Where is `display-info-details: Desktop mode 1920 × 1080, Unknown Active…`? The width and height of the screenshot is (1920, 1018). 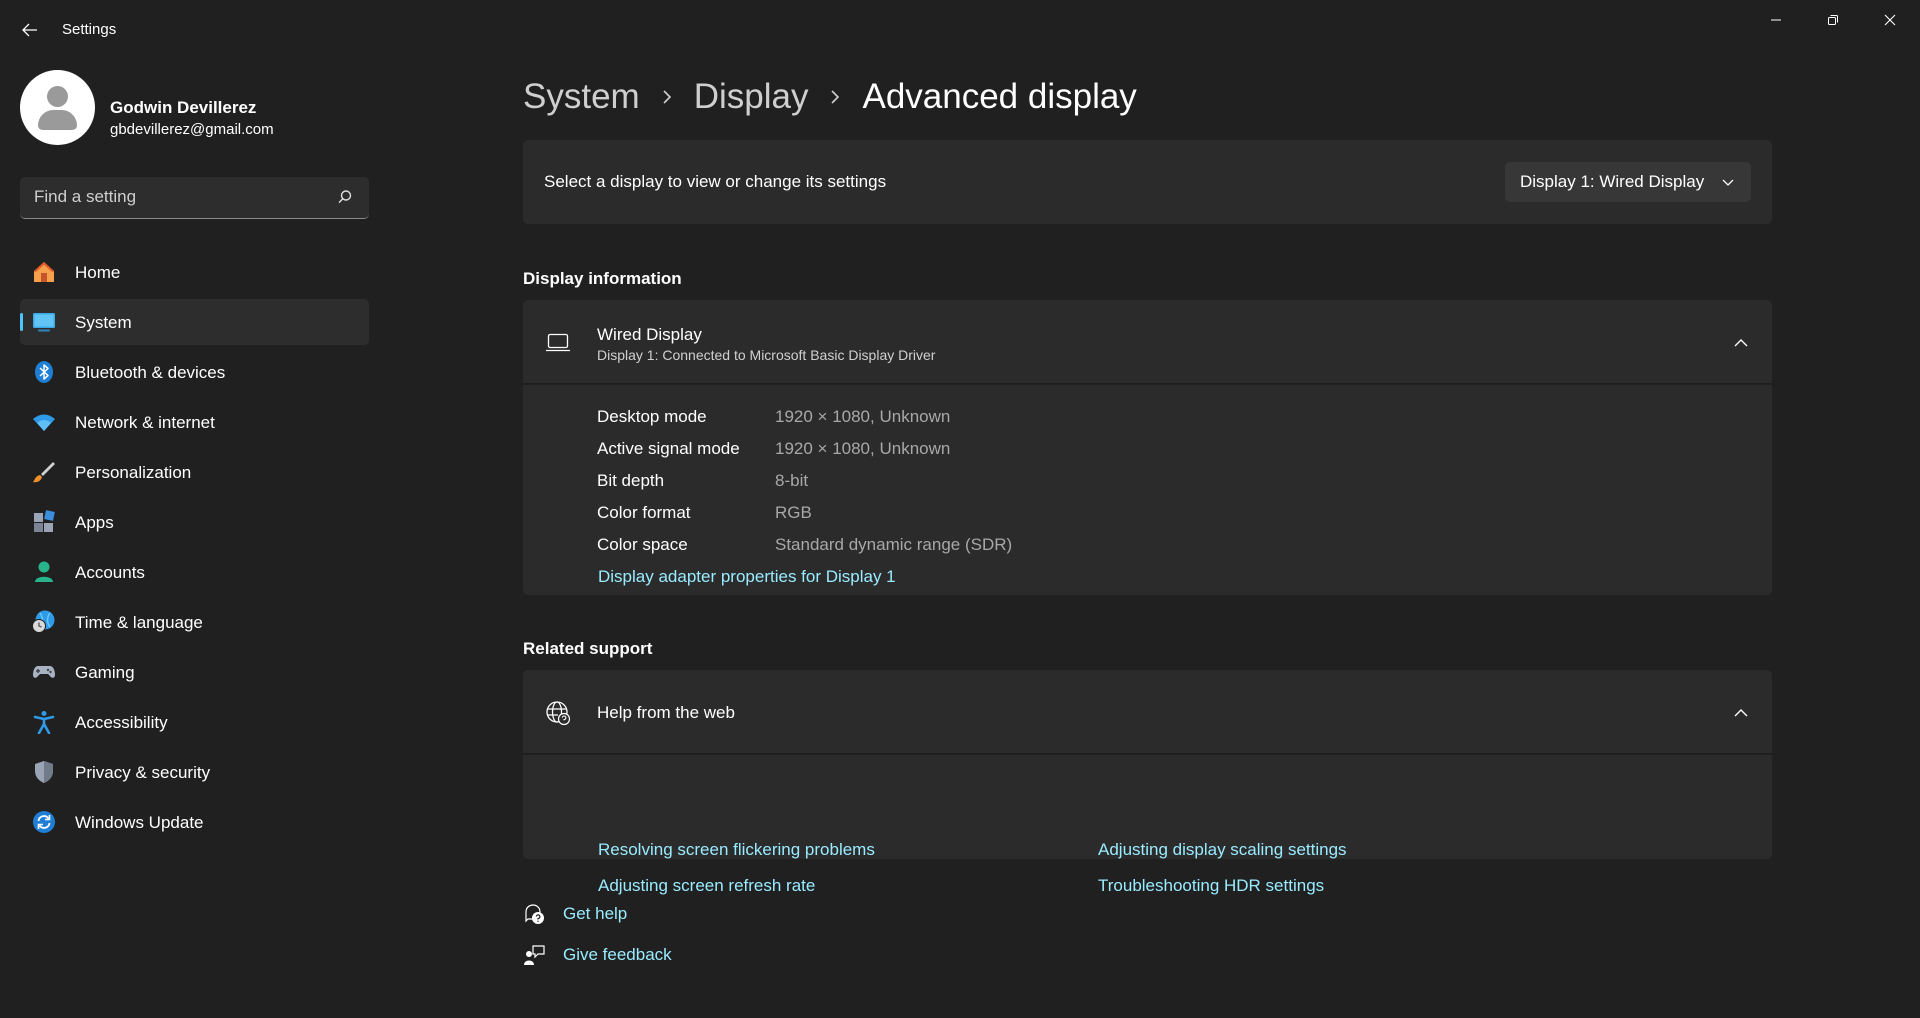 display-info-details: Desktop mode 1920 × 1080, Unknown Active… is located at coordinates (1147, 490).